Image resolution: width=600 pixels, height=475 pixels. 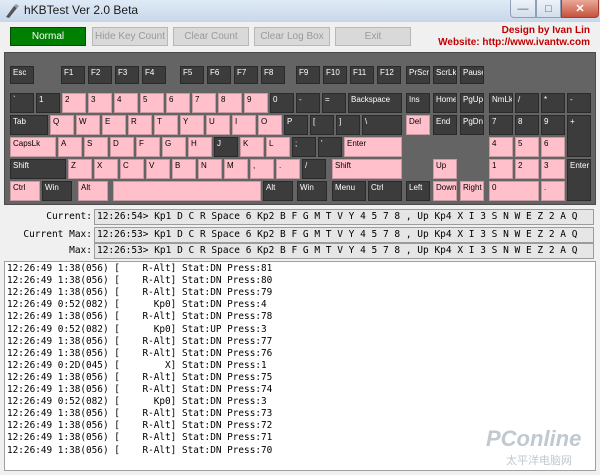 I want to click on key-9: 9, so click(x=256, y=103).